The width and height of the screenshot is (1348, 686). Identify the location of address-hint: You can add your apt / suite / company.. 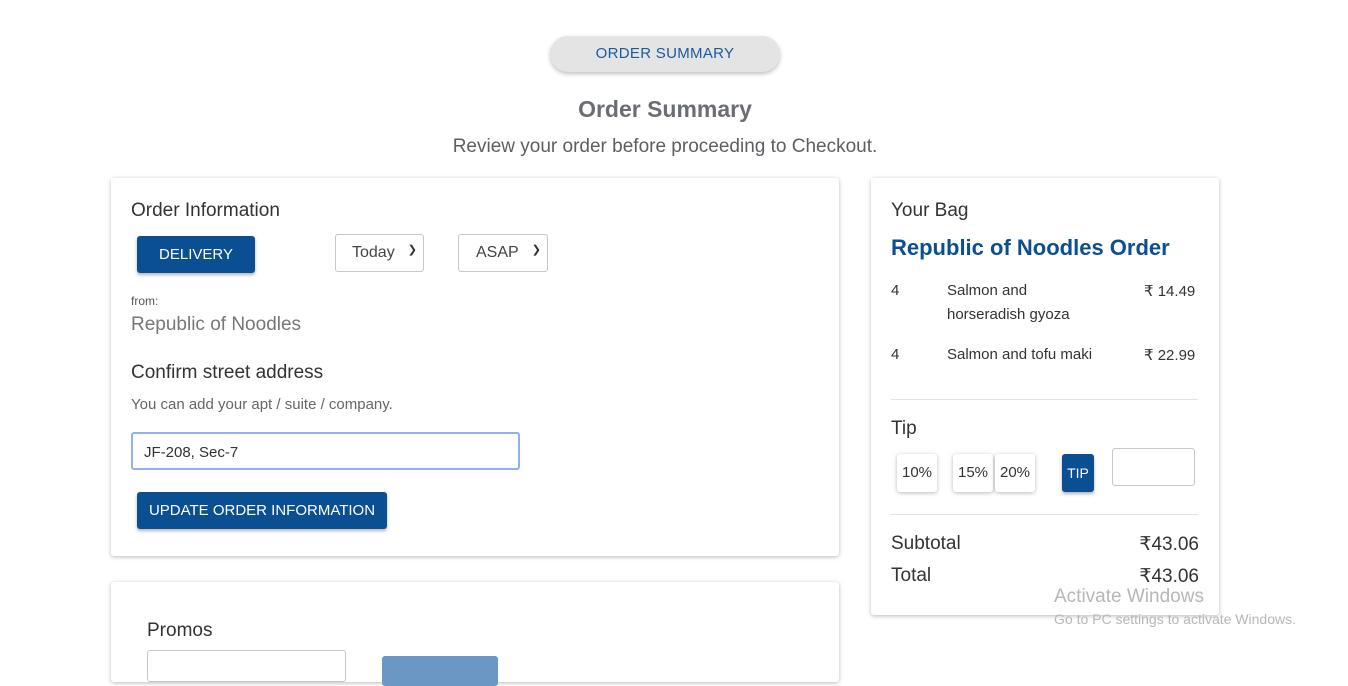
(262, 404).